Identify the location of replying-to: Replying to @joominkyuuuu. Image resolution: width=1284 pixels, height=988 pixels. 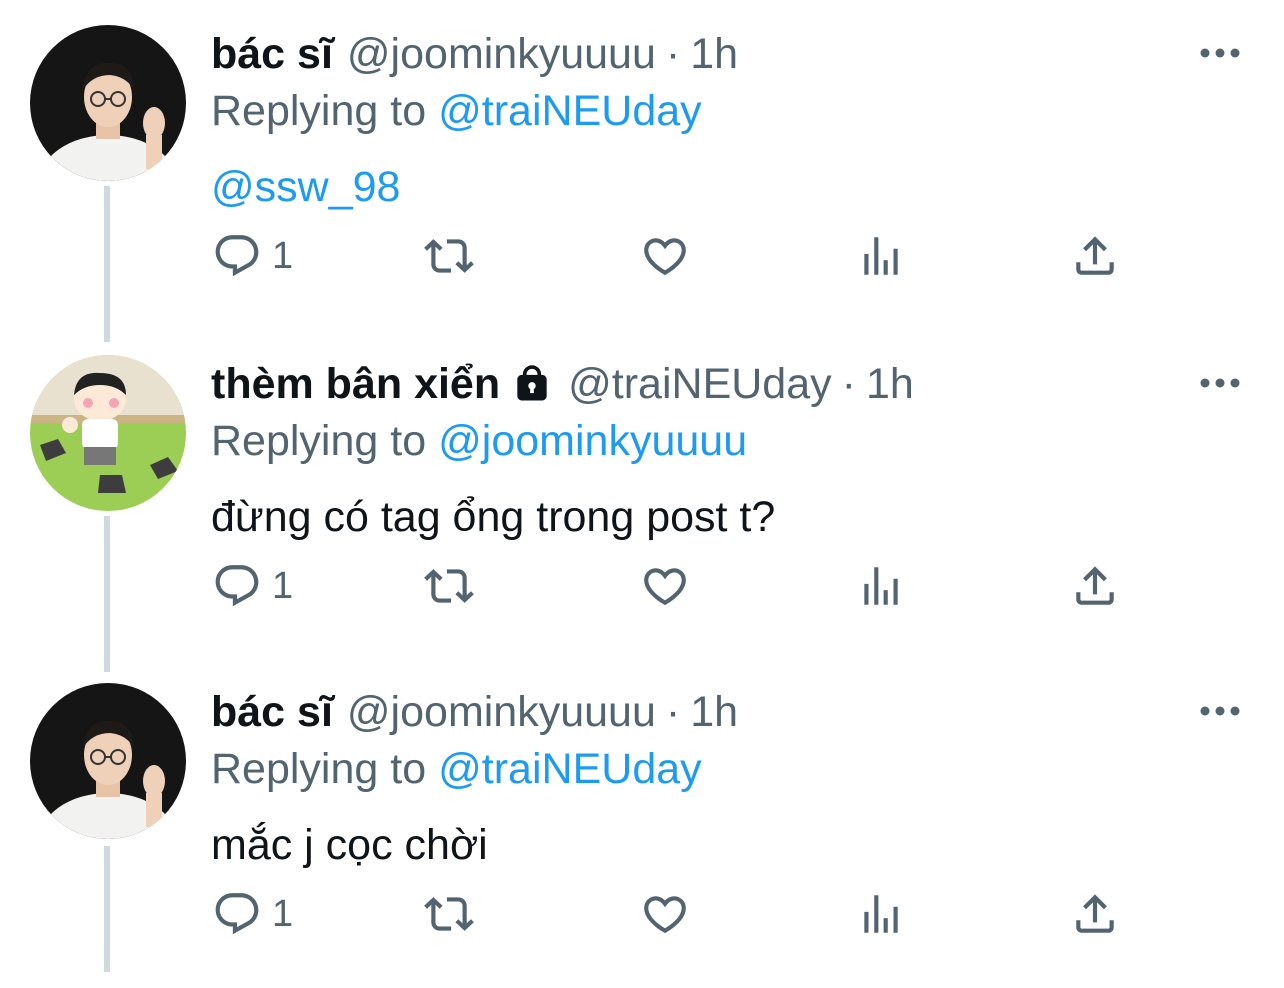
(479, 441).